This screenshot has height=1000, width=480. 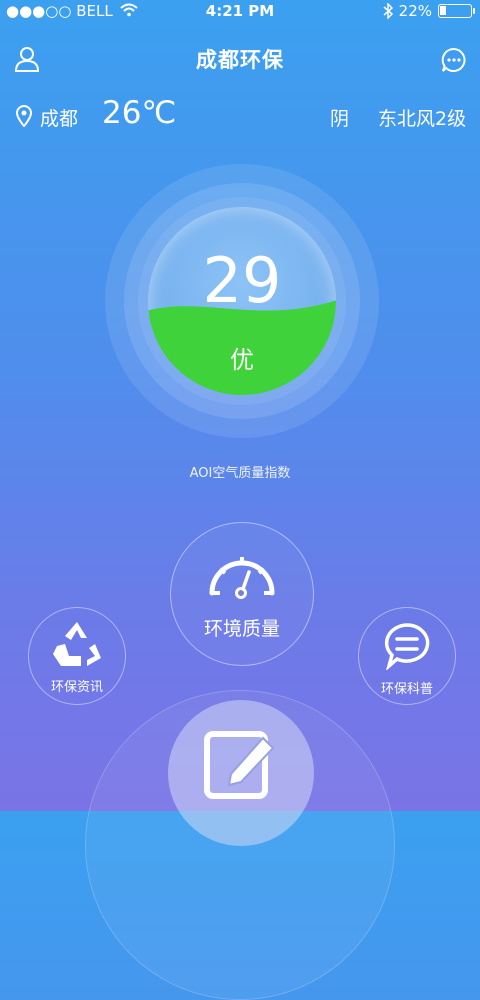 What do you see at coordinates (242, 578) in the screenshot?
I see `speedometer-icon` at bounding box center [242, 578].